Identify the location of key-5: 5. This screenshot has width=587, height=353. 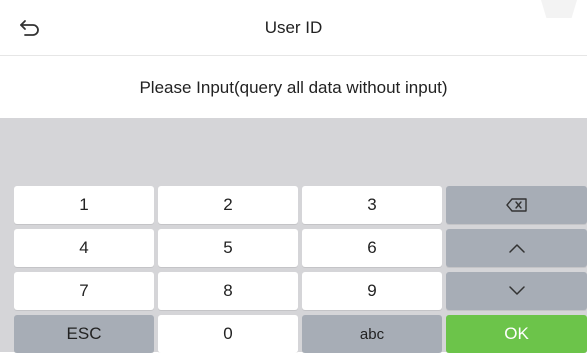
(228, 248).